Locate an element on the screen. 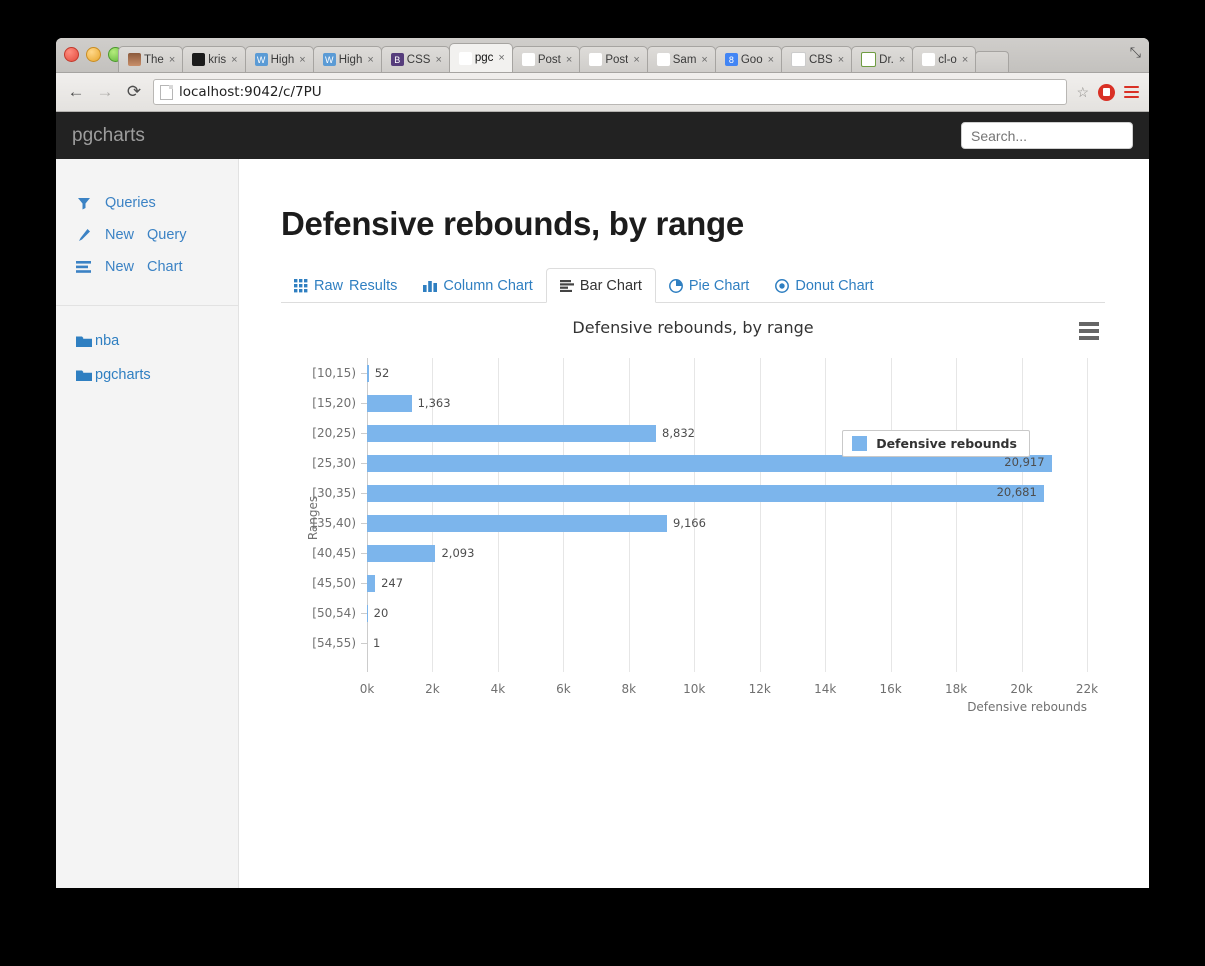 The height and width of the screenshot is (966, 1205). y-axis-category-label: [25,30) is located at coordinates (334, 463).